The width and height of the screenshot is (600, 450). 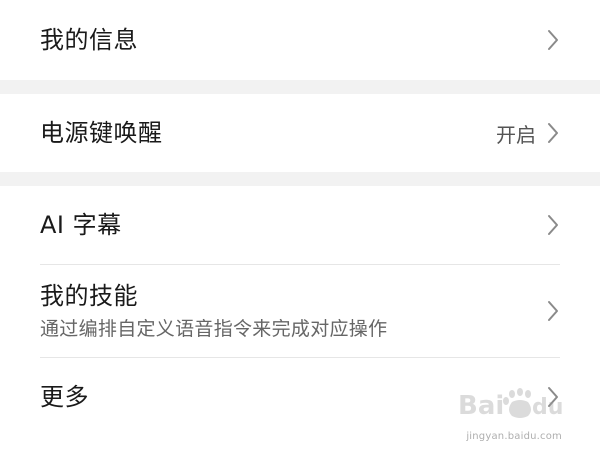 I want to click on more-title: 更多, so click(x=64, y=397).